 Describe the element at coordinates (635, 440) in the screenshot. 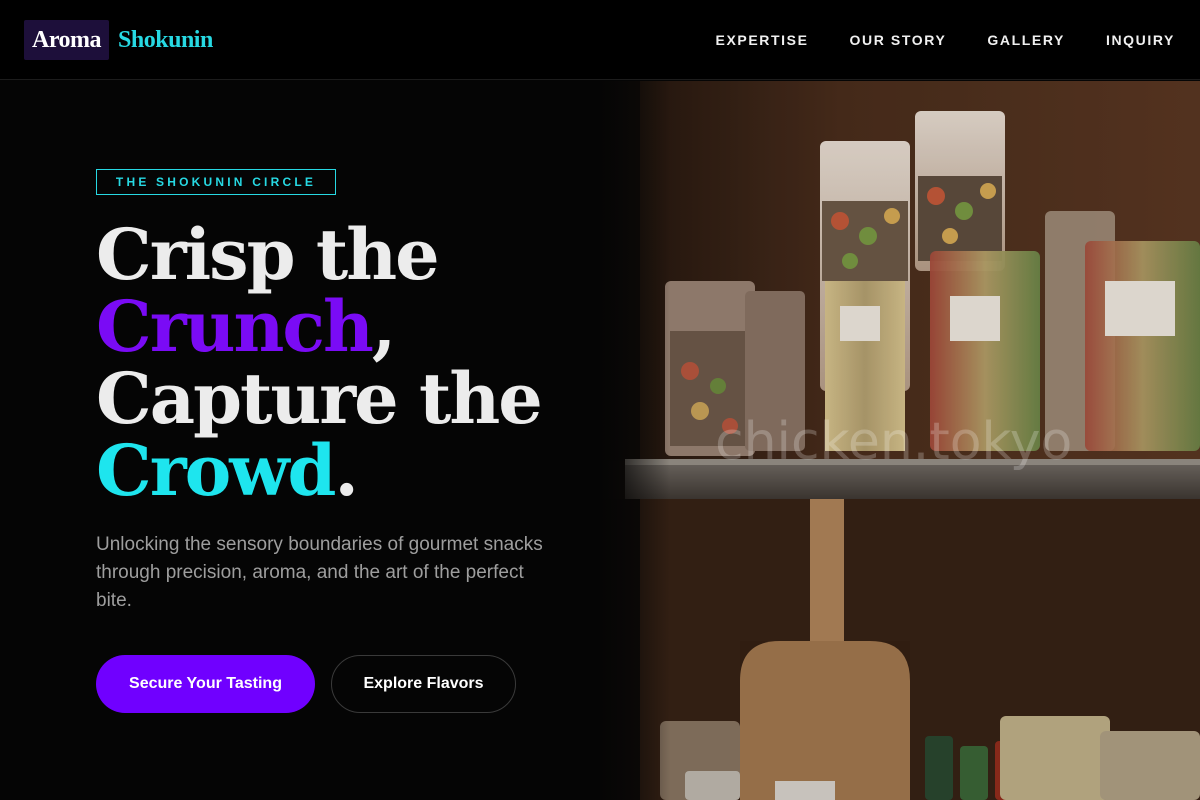

I see `hero-image-fade` at that location.